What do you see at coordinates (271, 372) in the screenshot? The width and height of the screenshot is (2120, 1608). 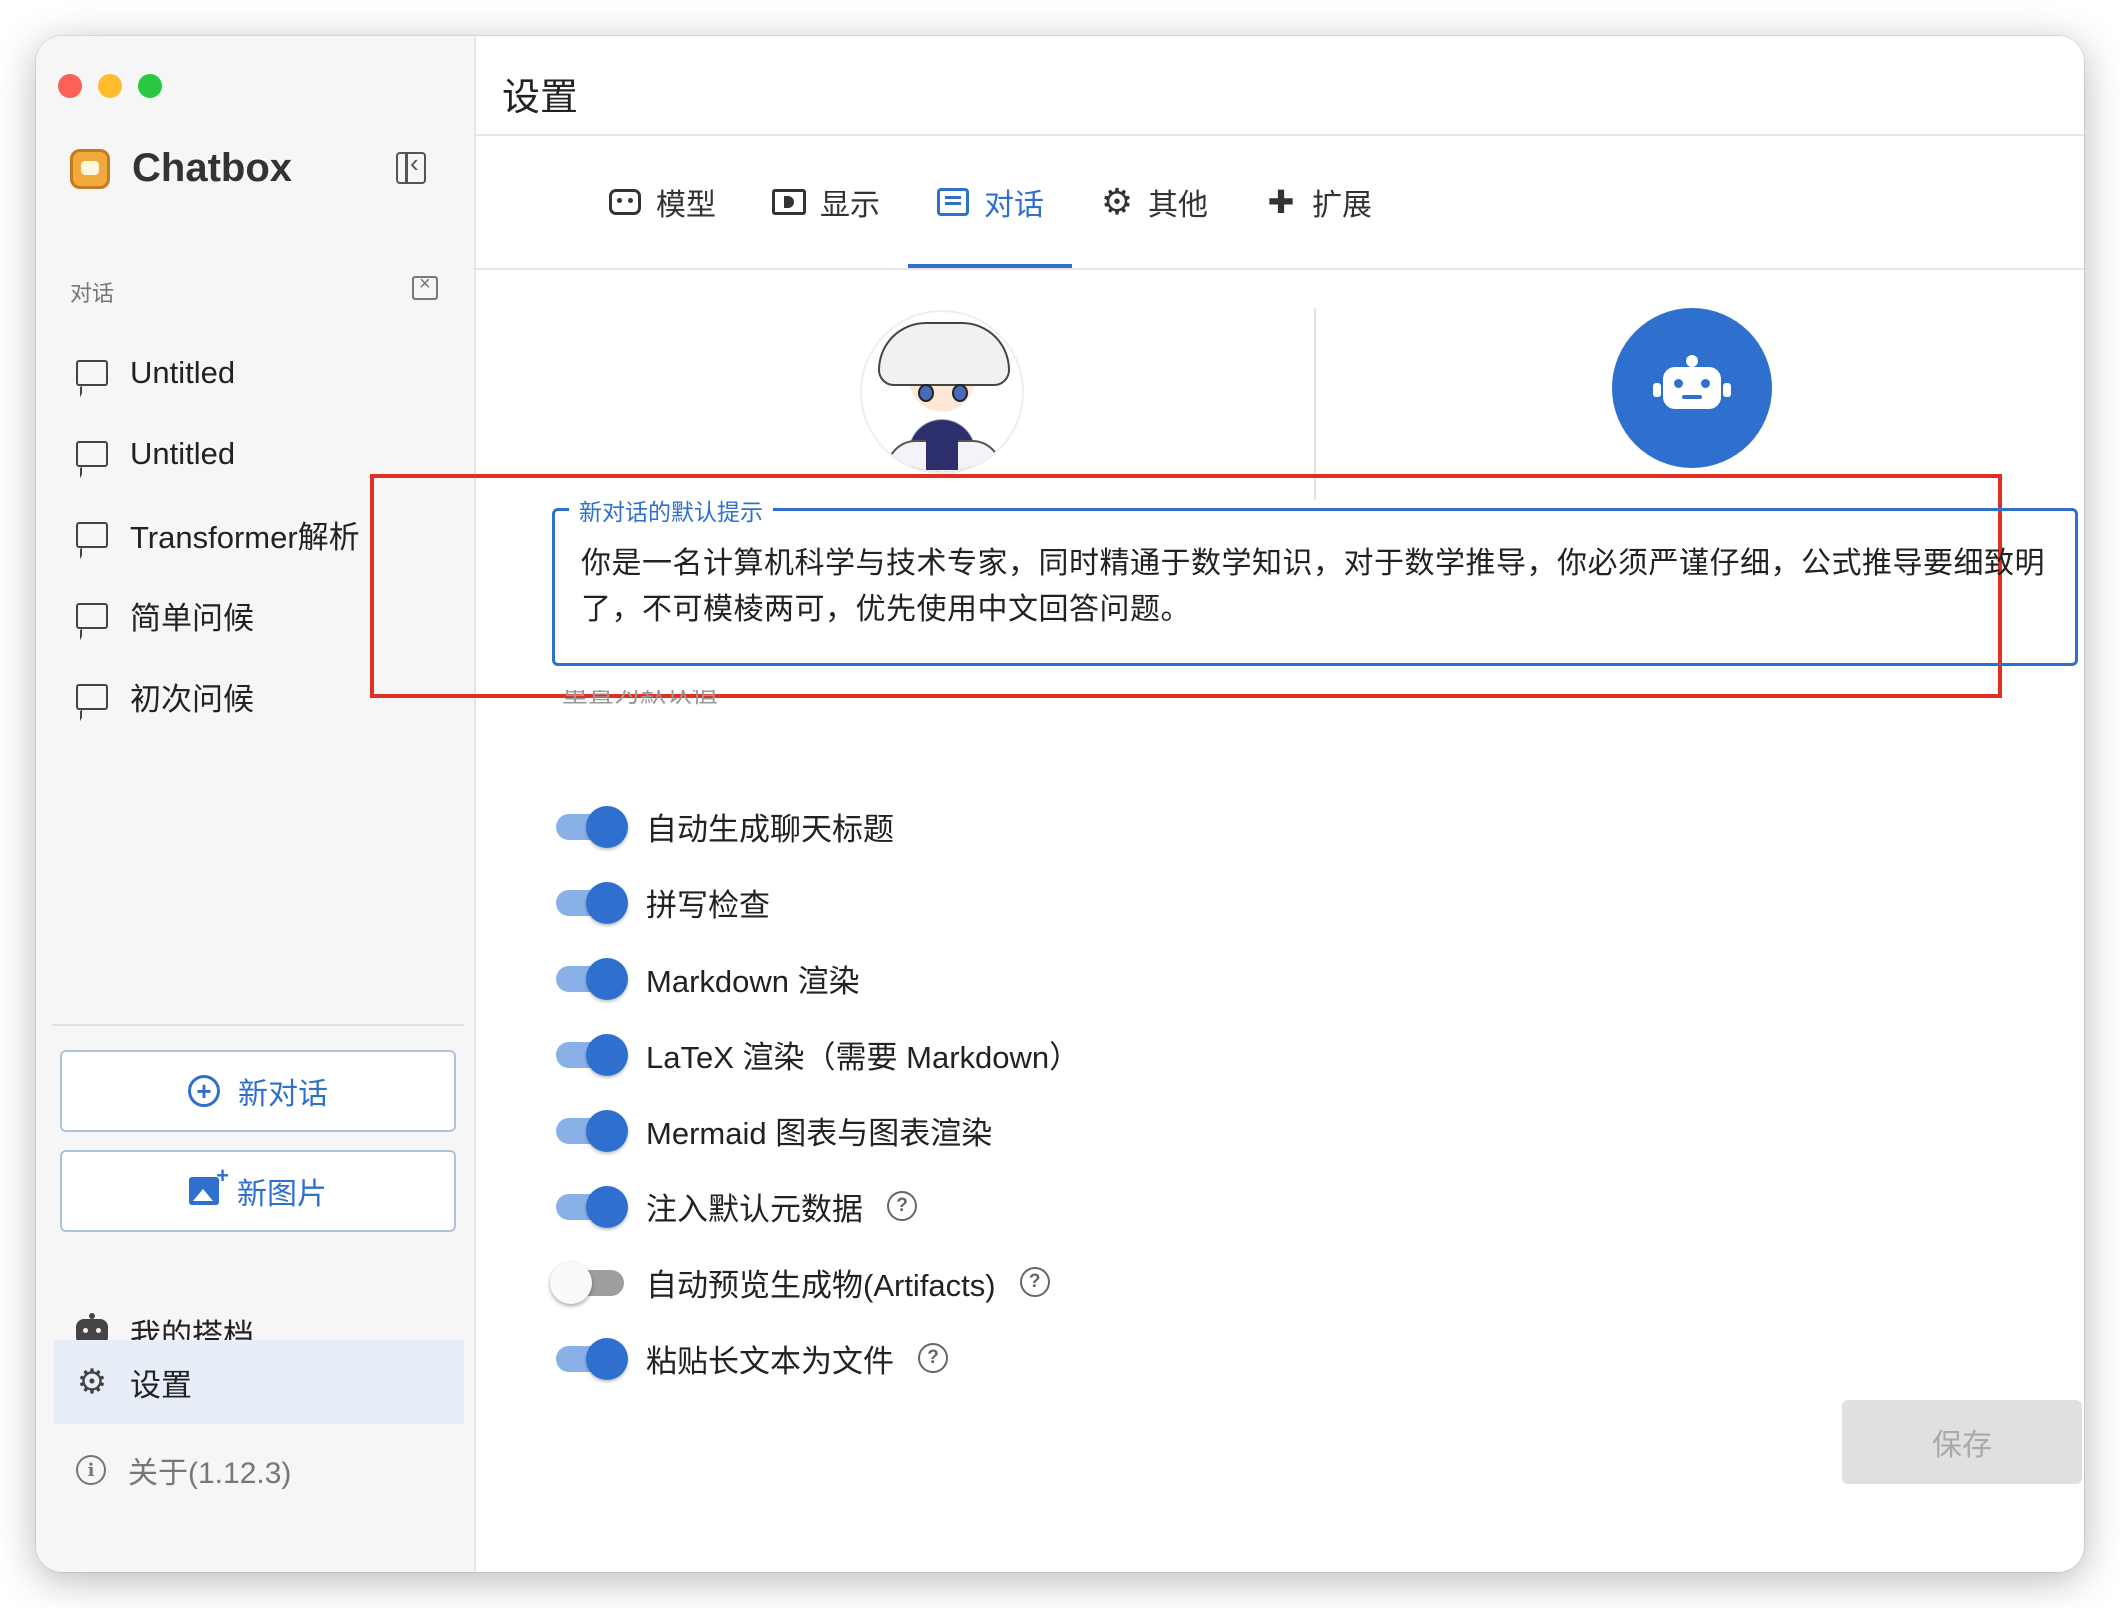 I see `conversation-item: Untitled` at bounding box center [271, 372].